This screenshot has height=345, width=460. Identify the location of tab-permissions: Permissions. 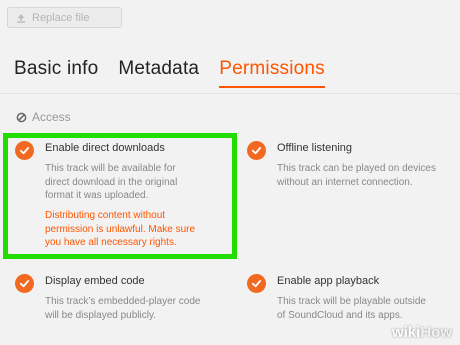
(272, 73).